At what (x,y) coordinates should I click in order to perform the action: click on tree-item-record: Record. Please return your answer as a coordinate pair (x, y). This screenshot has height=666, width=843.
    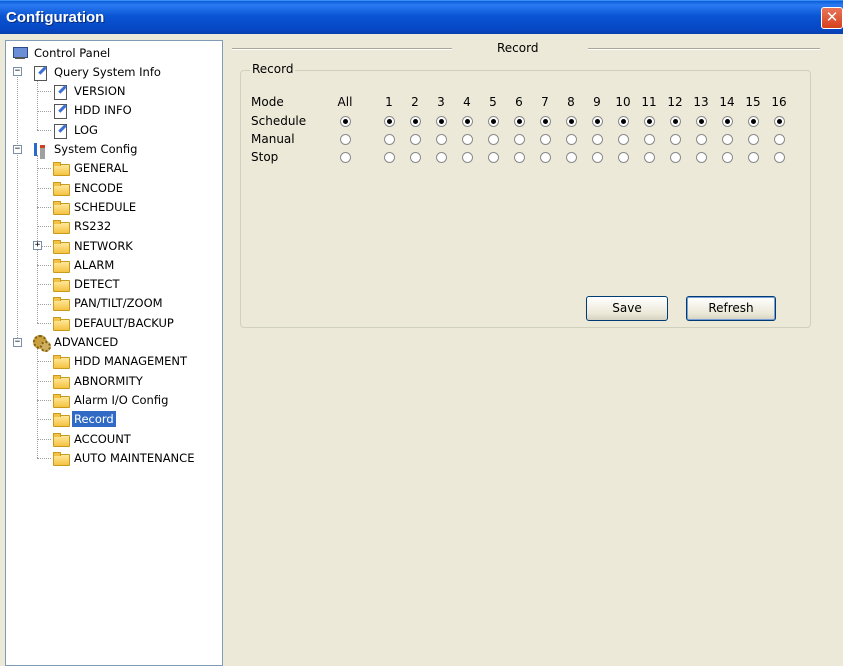
    Looking at the image, I should click on (84, 419).